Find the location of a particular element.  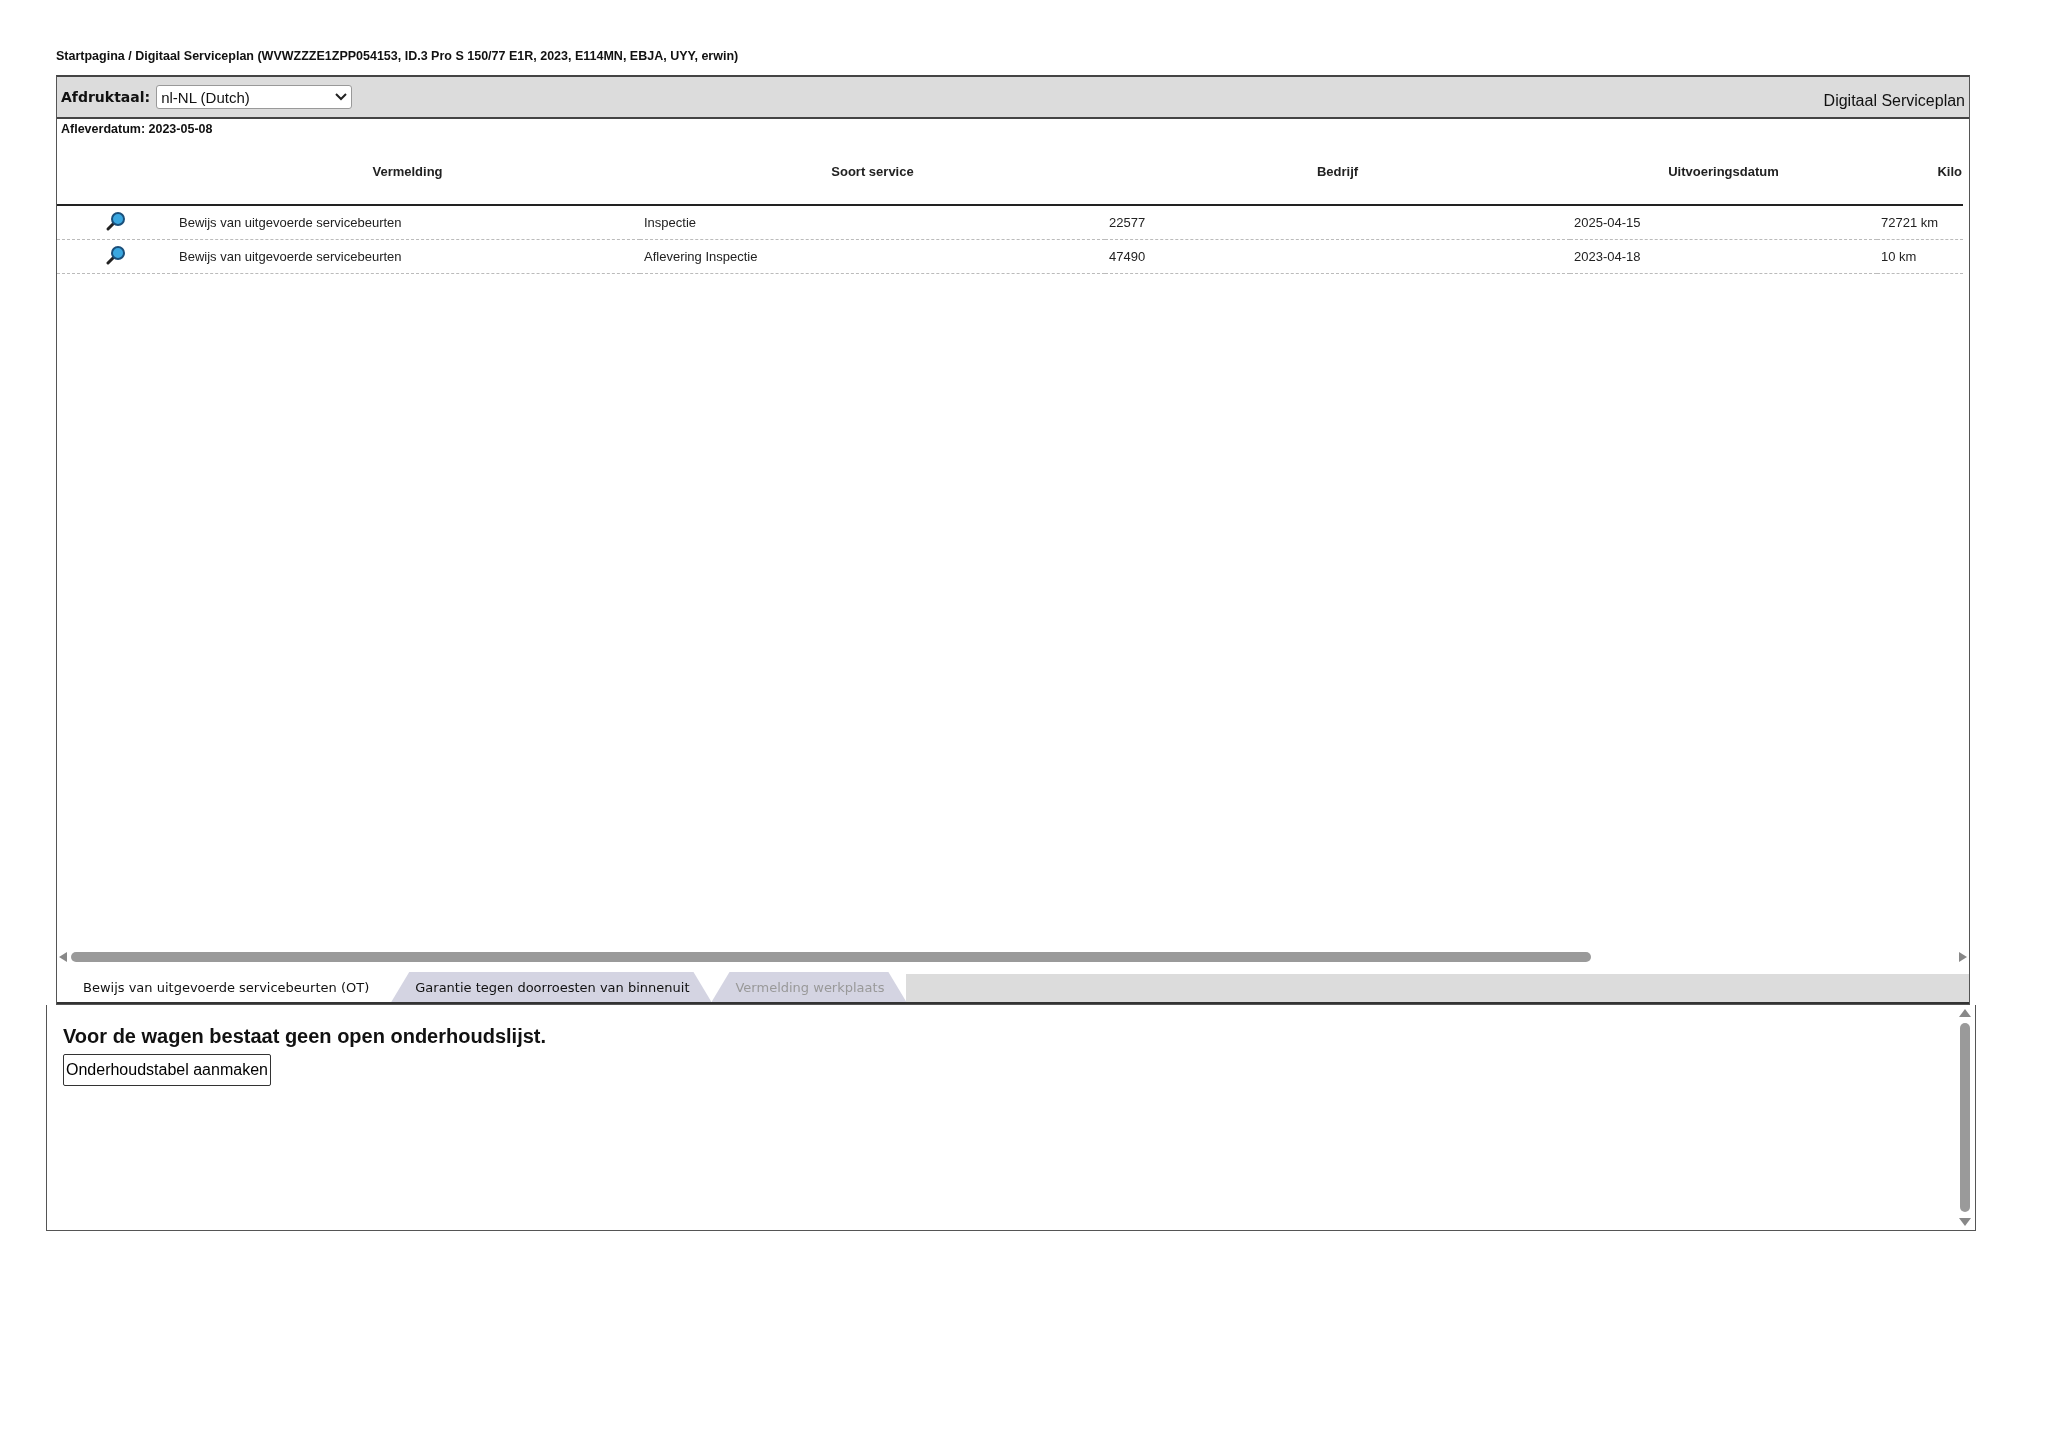

table-cell: 72721 km is located at coordinates (1910, 222).